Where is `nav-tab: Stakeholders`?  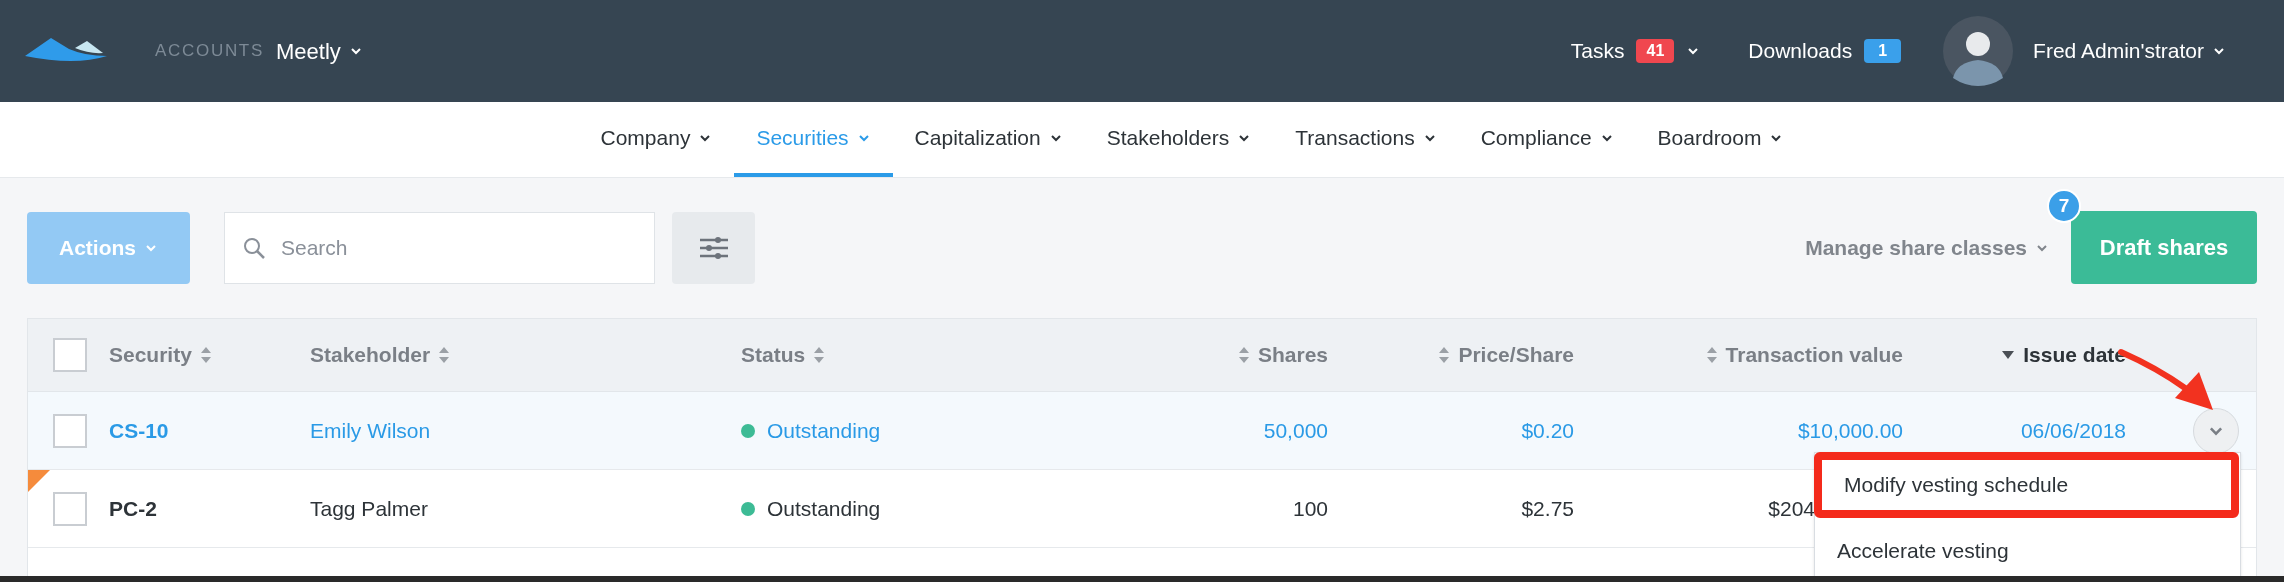 nav-tab: Stakeholders is located at coordinates (1179, 139).